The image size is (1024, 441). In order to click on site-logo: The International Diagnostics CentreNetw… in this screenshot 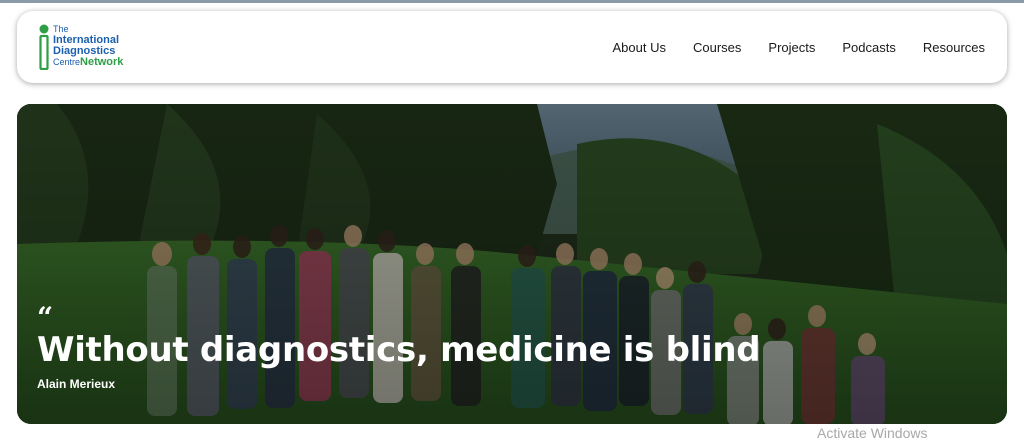, I will do `click(94, 47)`.